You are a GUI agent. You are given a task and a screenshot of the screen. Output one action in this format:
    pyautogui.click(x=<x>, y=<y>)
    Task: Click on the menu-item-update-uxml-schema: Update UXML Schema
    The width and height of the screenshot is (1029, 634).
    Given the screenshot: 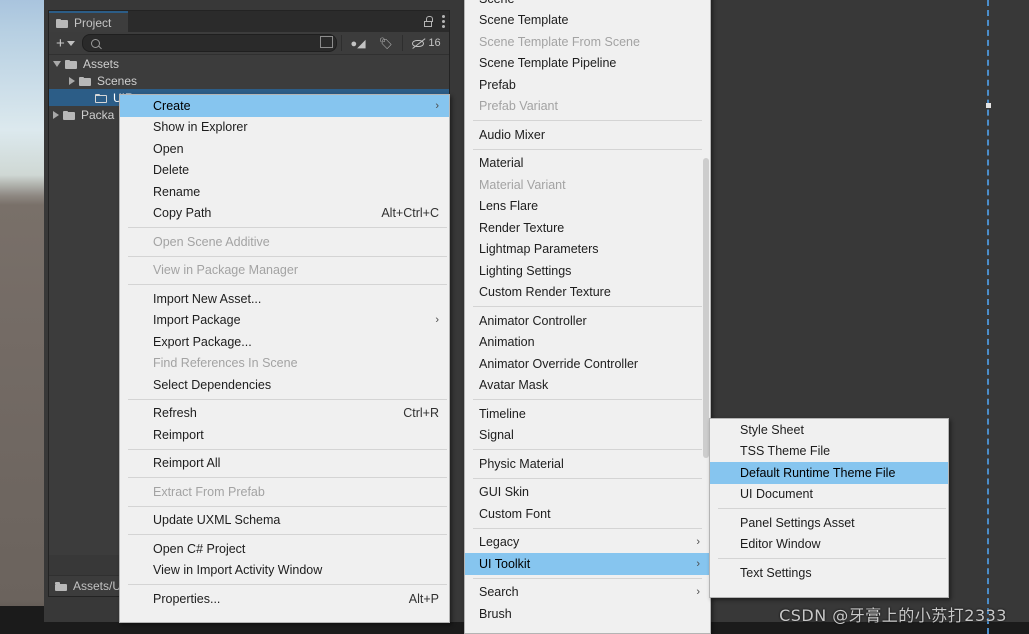 What is the action you would take?
    pyautogui.click(x=284, y=521)
    